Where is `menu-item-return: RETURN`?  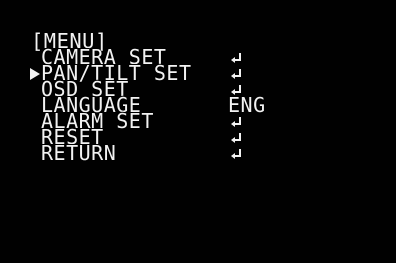 menu-item-return: RETURN is located at coordinates (166, 153).